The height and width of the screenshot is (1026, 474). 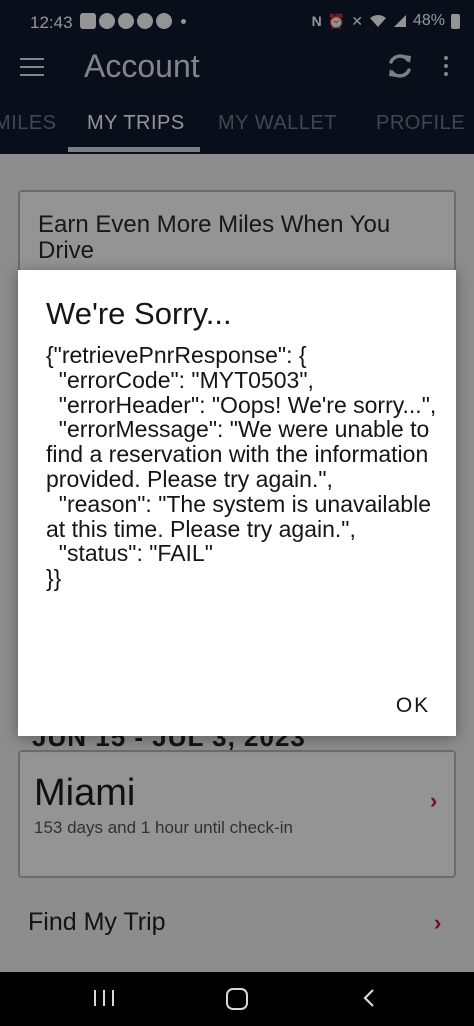 What do you see at coordinates (413, 706) in the screenshot?
I see `ok-button: OK` at bounding box center [413, 706].